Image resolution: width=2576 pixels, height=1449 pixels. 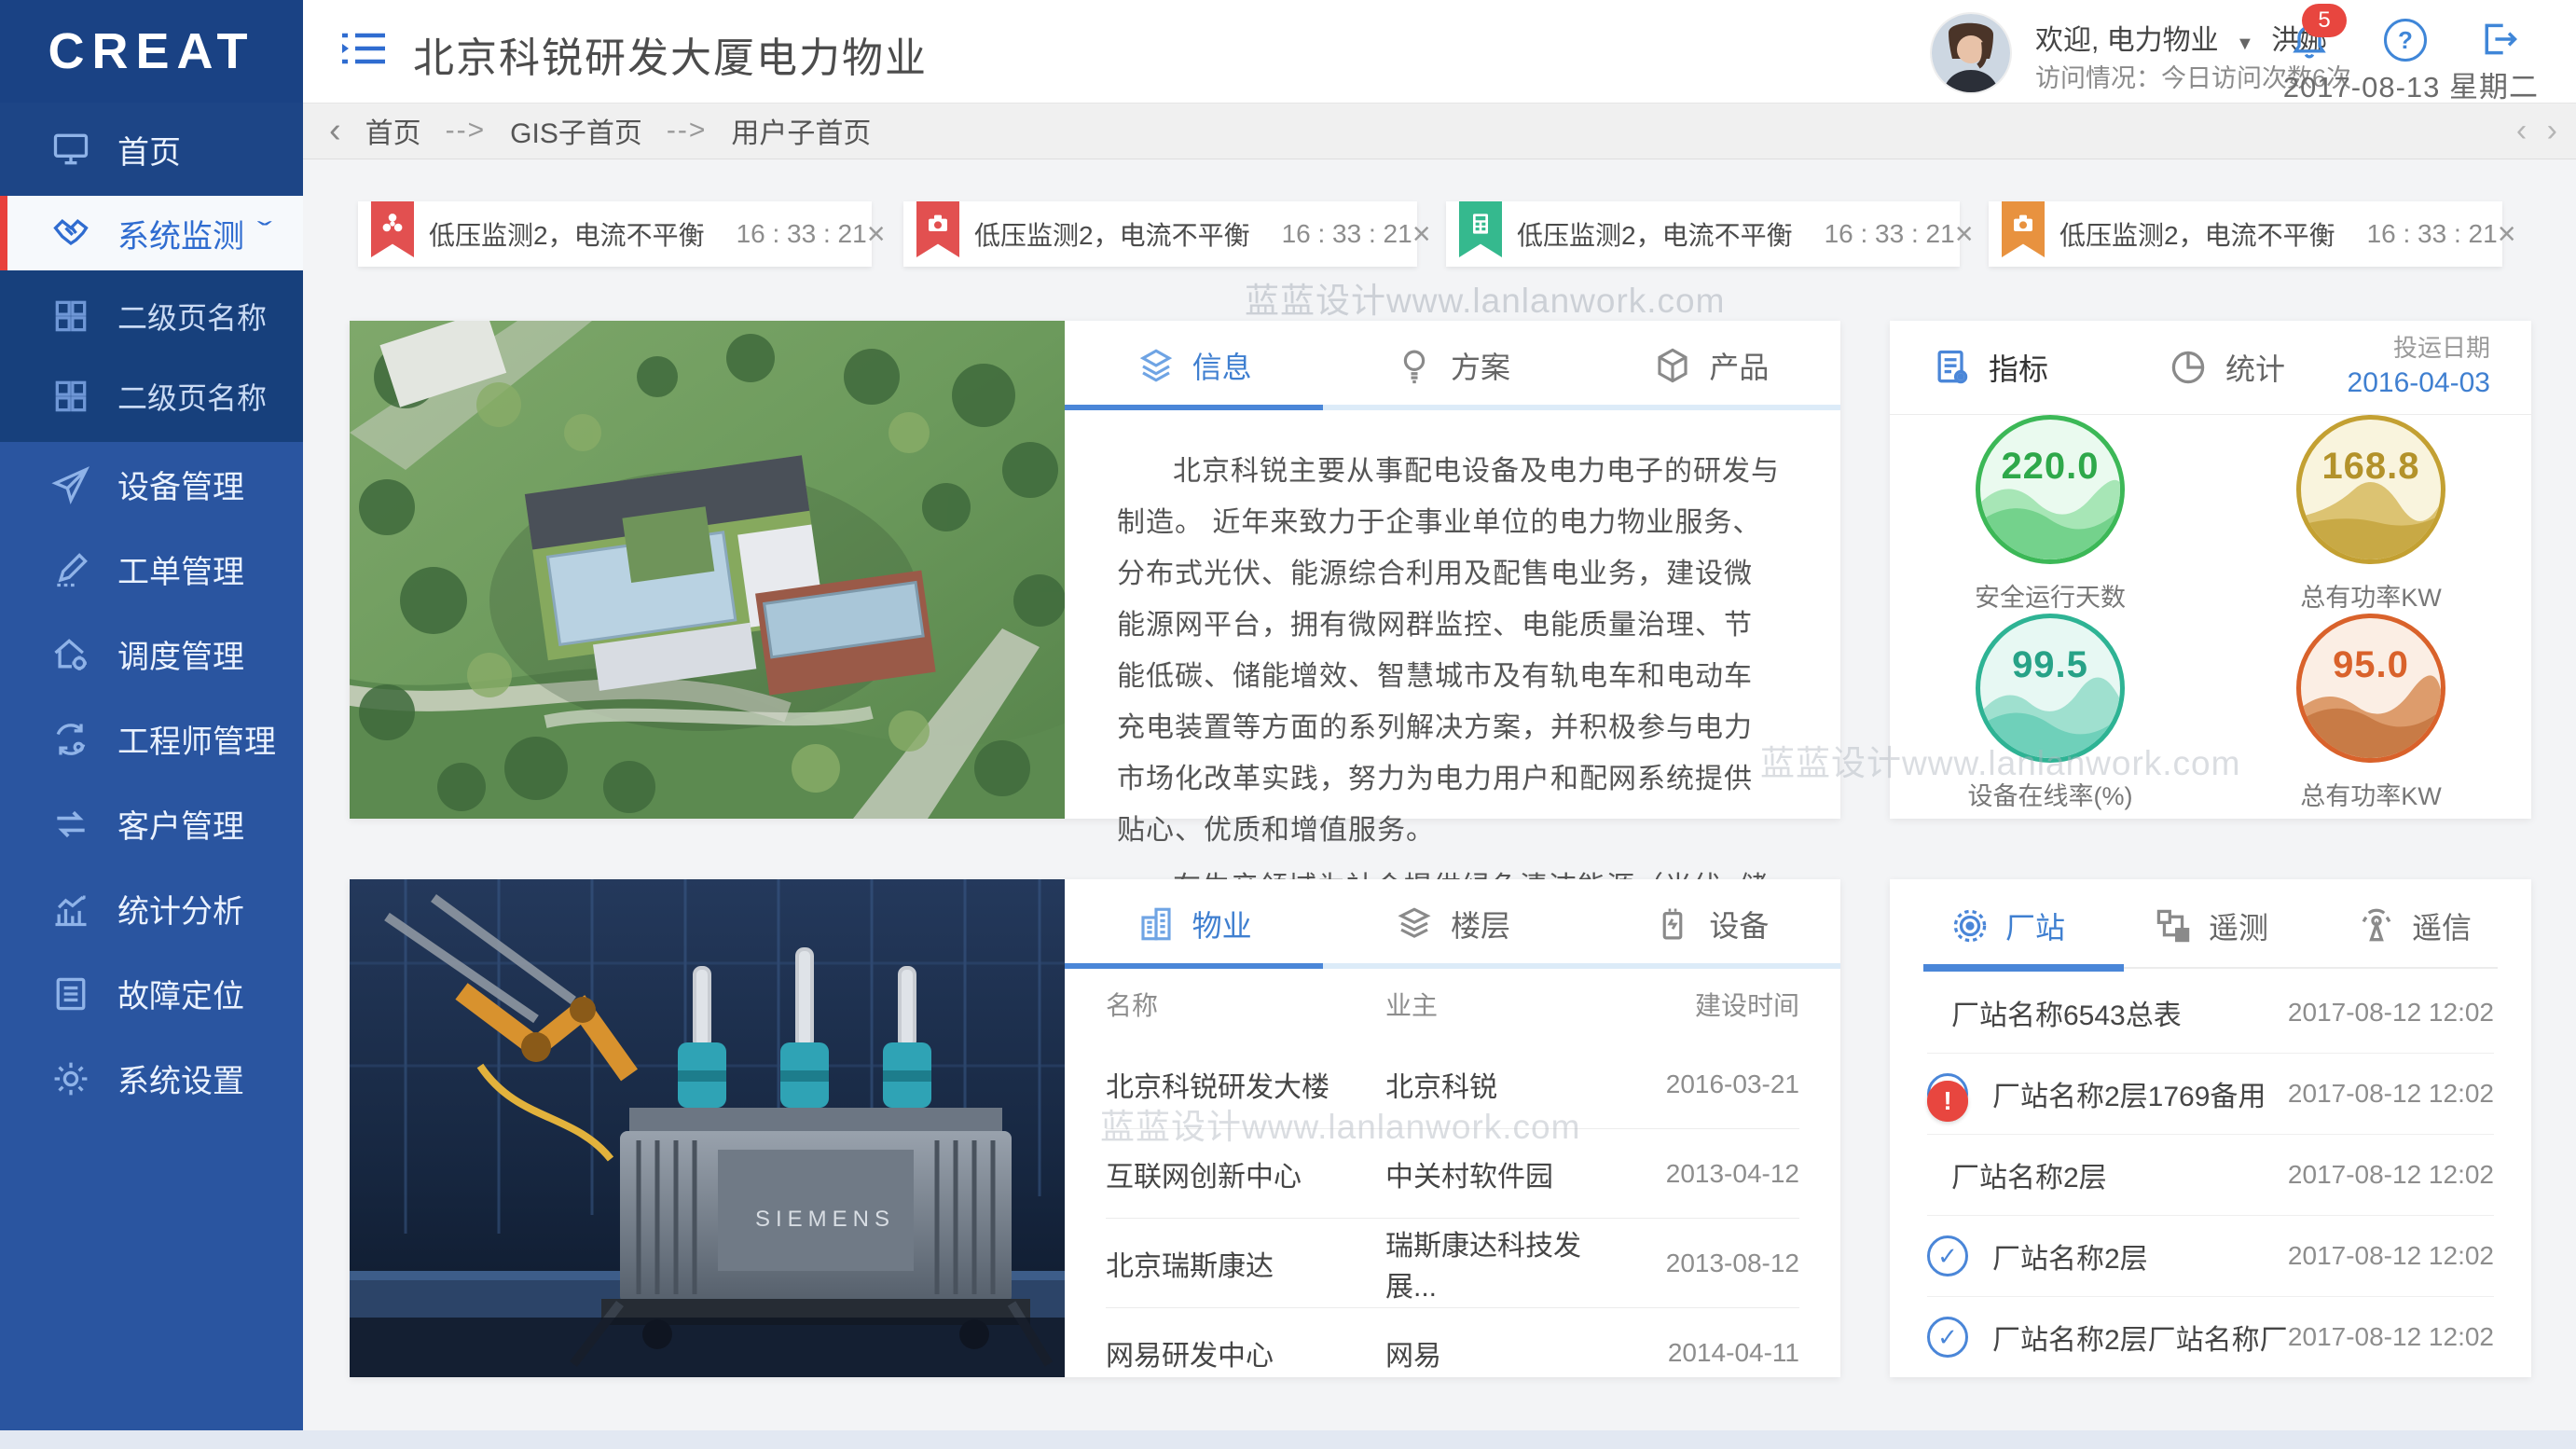 What do you see at coordinates (2226, 368) in the screenshot?
I see `tab-statistics: 统计` at bounding box center [2226, 368].